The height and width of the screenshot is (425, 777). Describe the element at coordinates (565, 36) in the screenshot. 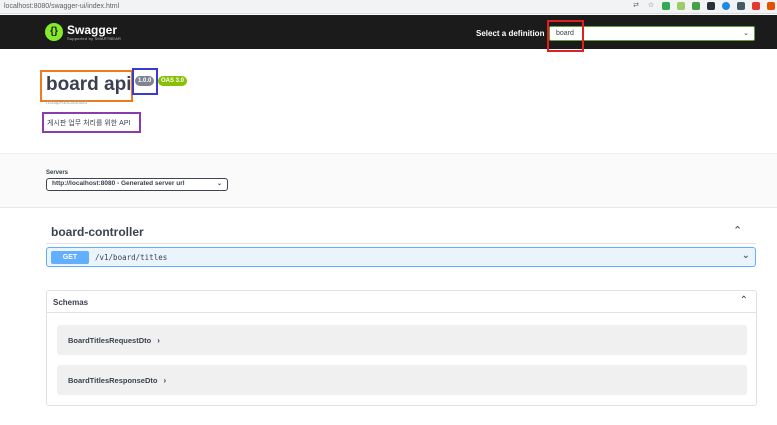

I see `highlight-box-definition` at that location.